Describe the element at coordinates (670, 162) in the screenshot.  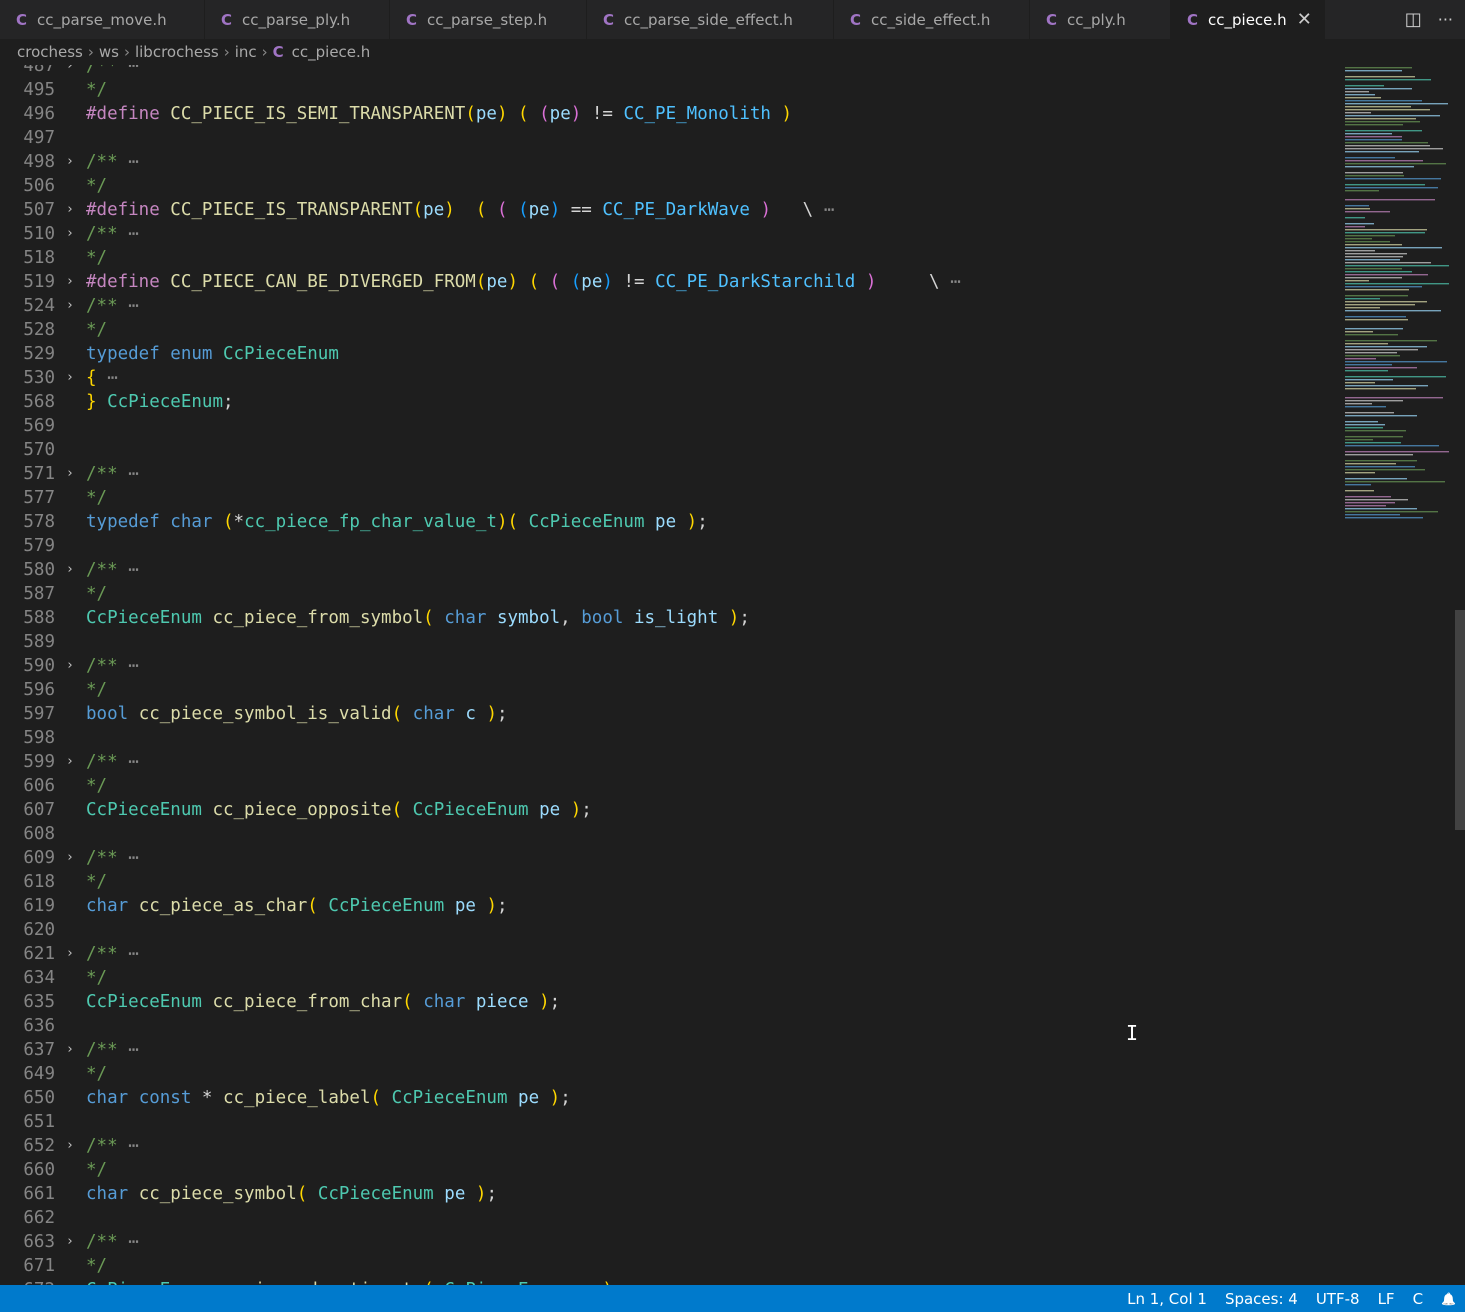
I see `code-line: 498 › /** ⋯` at that location.